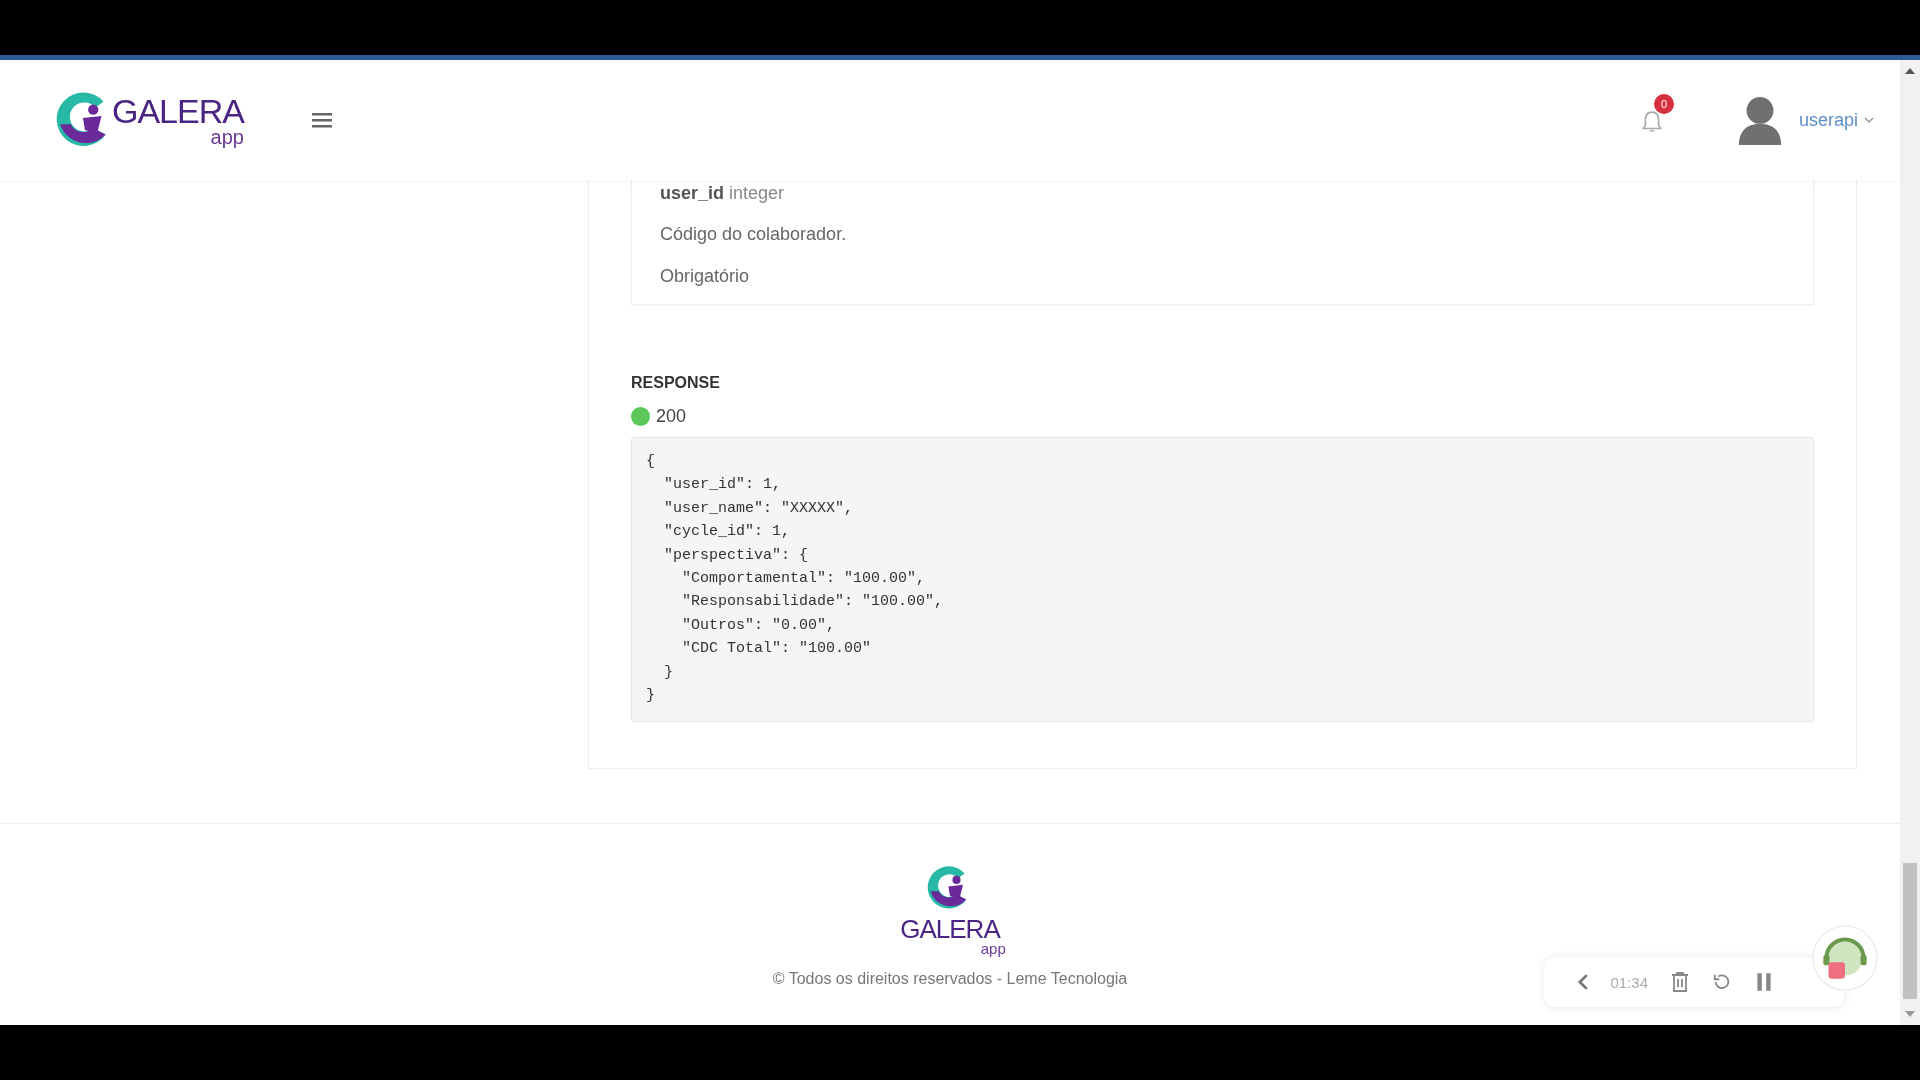 The height and width of the screenshot is (1080, 1920). Describe the element at coordinates (1629, 982) in the screenshot. I see `recording-time: 01:34` at that location.